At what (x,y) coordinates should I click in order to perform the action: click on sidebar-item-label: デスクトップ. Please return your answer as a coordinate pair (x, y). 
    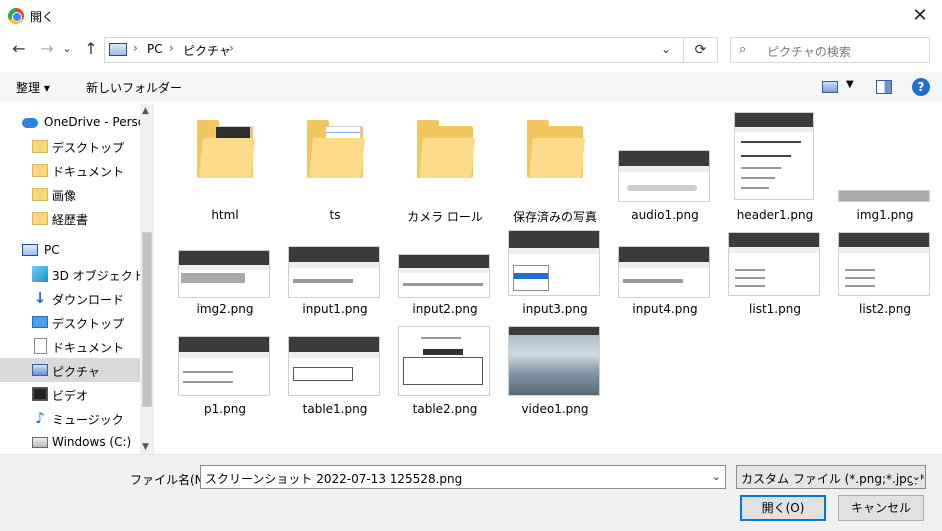
    Looking at the image, I should click on (88, 148).